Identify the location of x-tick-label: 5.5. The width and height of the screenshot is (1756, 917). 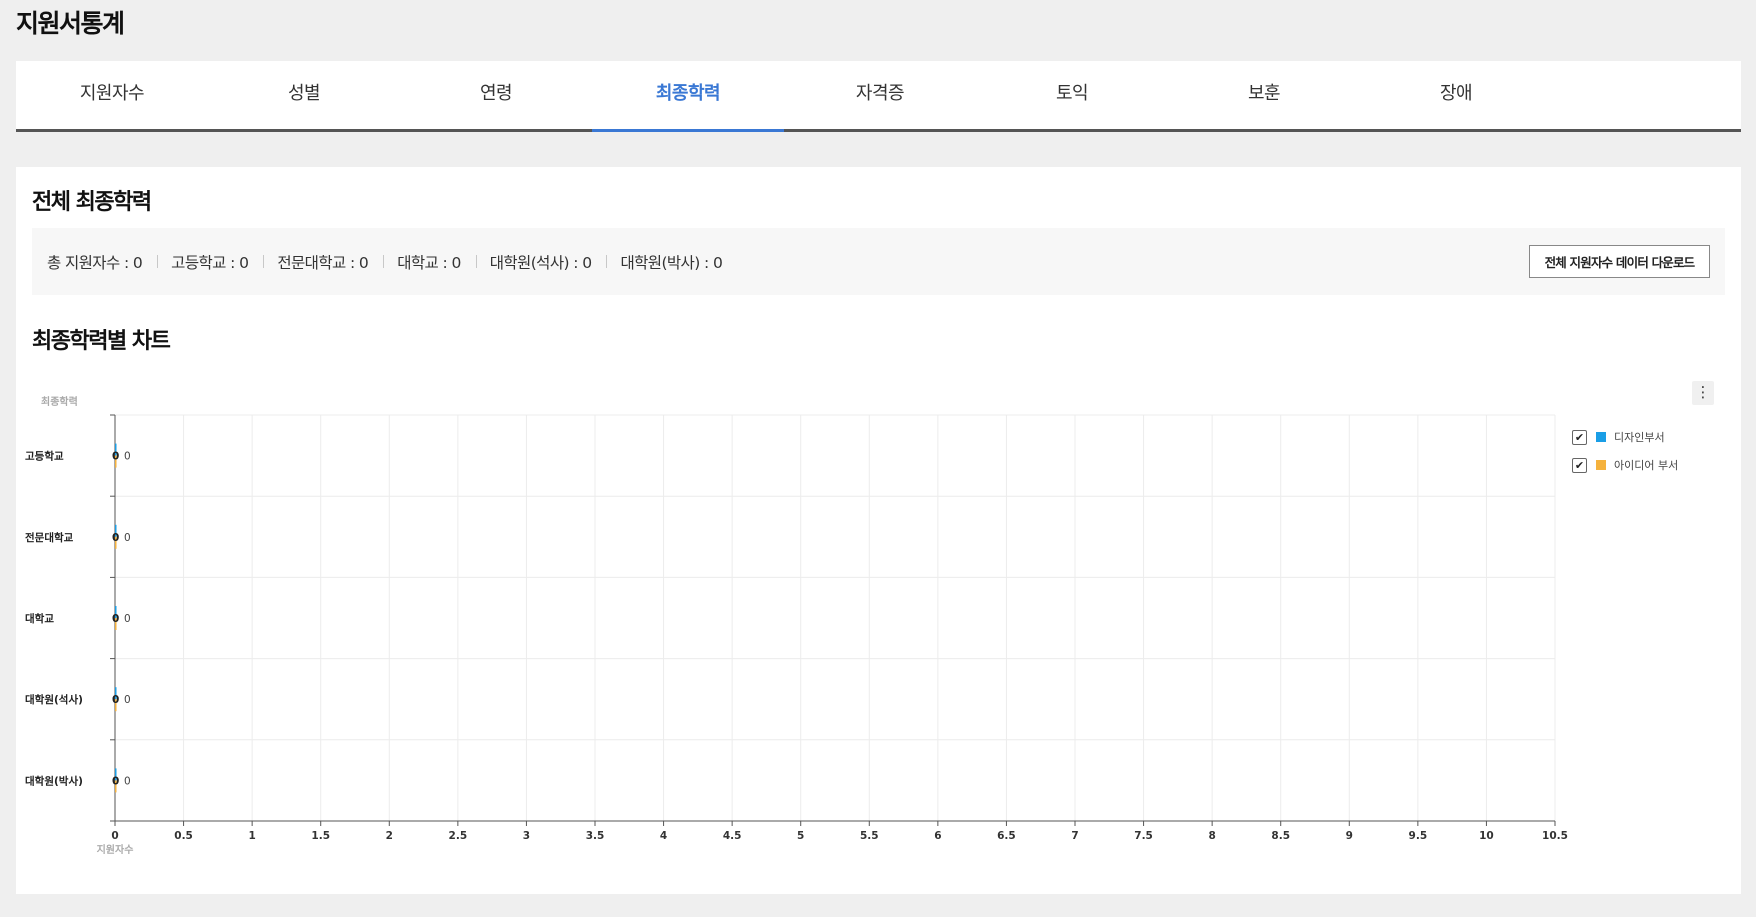
(869, 836).